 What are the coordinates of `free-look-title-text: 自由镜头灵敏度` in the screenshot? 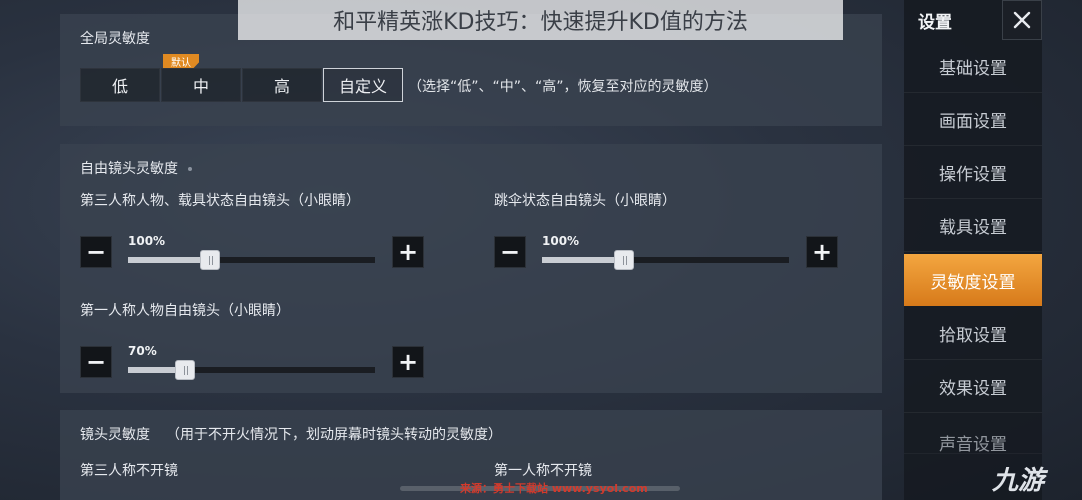 It's located at (129, 169).